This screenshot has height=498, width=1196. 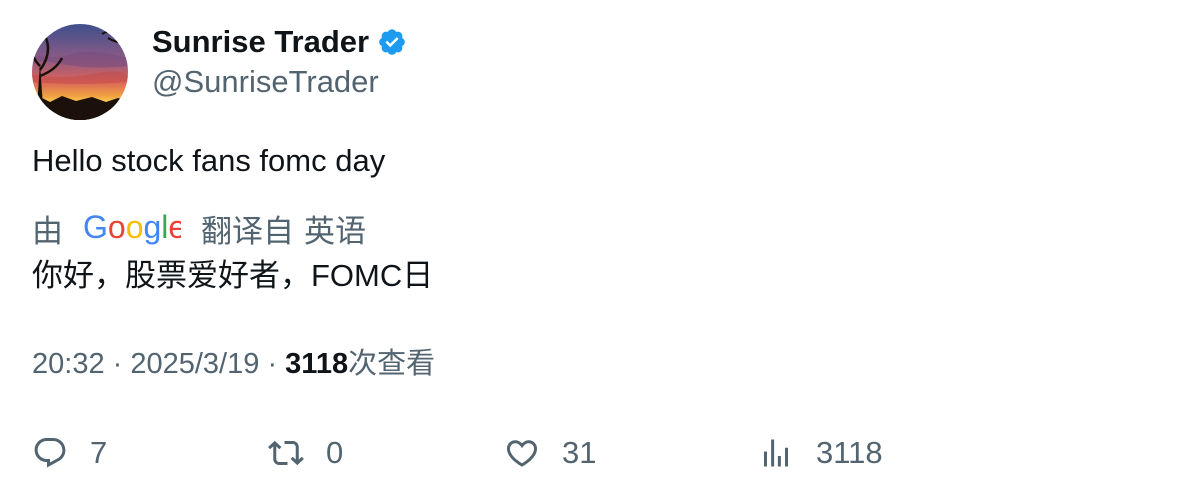 I want to click on svg-text: Google, so click(x=132, y=227).